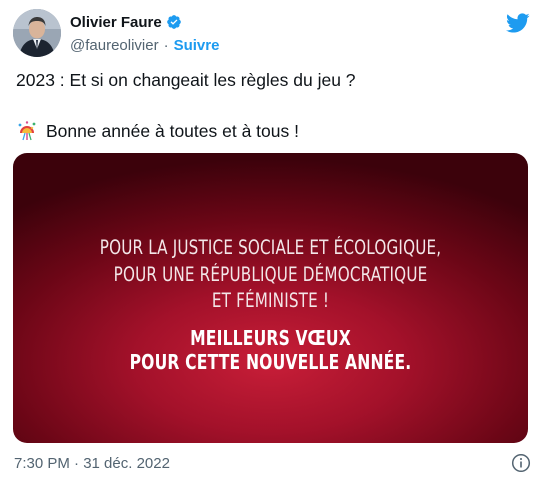 The height and width of the screenshot is (487, 547). What do you see at coordinates (270, 247) in the screenshot?
I see `media-text-line-1: POUR LA JUSTICE SOCIALE ET ÉCOLOGIQUE,` at bounding box center [270, 247].